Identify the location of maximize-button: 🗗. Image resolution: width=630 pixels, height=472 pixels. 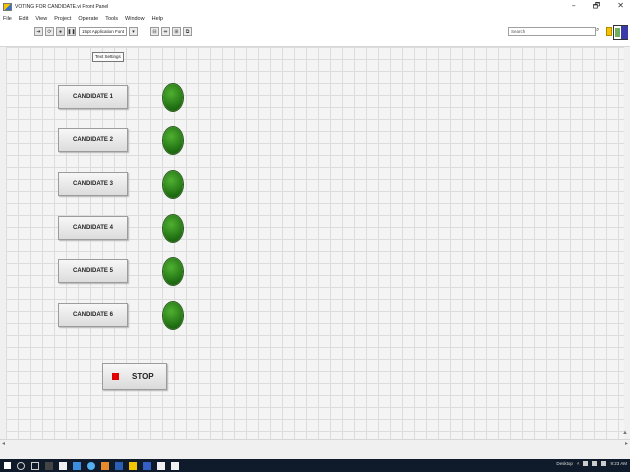
(597, 6).